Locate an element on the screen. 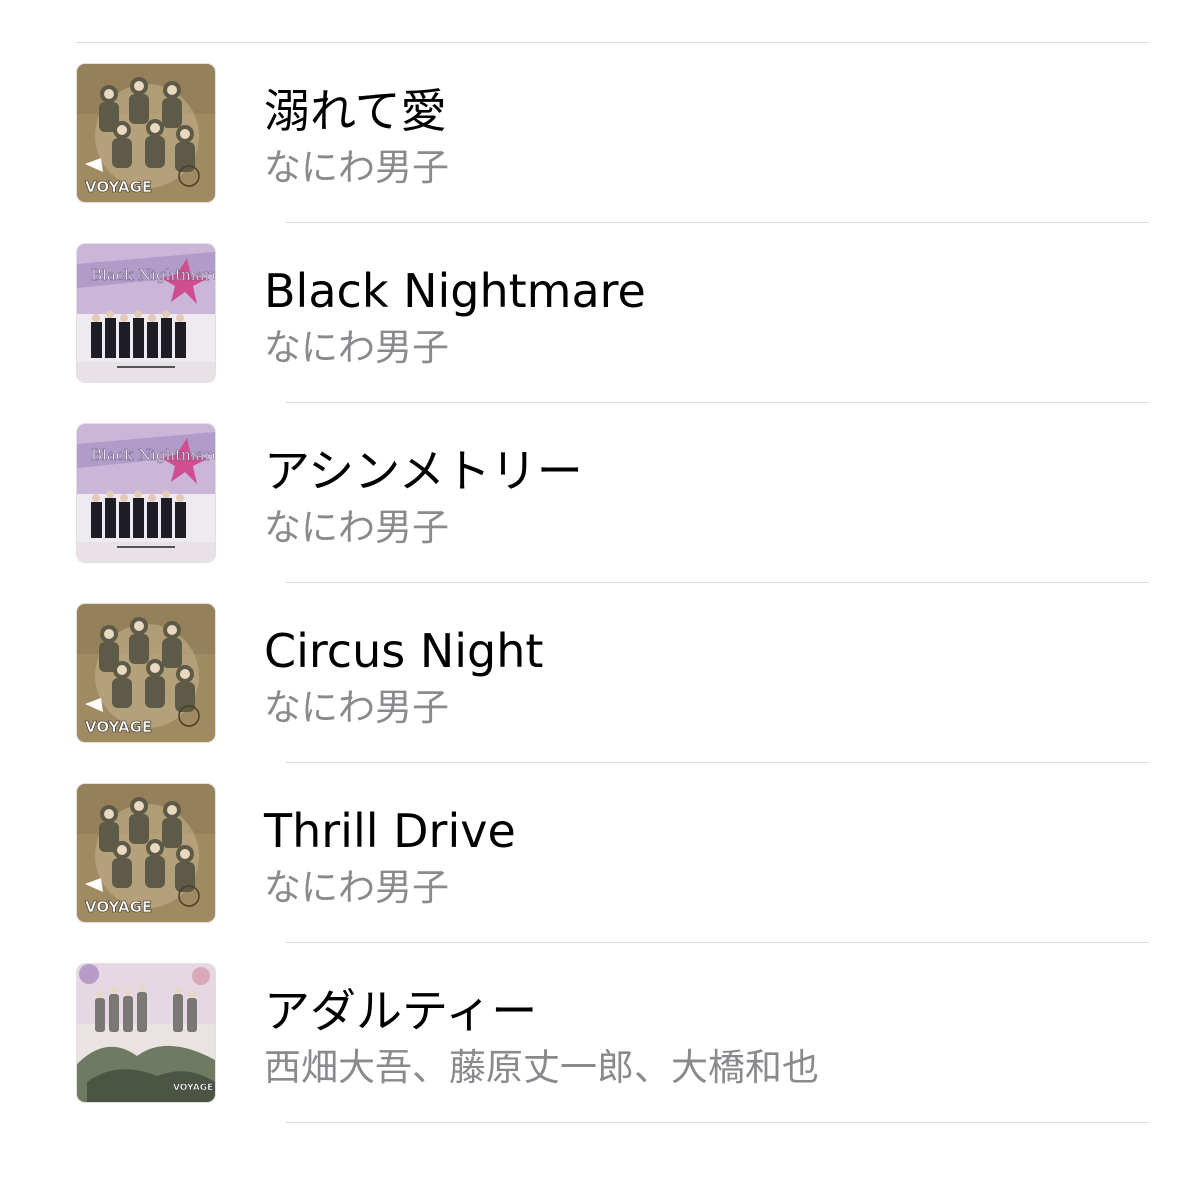 Image resolution: width=1179 pixels, height=1179 pixels. song-title: 溺れて愛 is located at coordinates (355, 111).